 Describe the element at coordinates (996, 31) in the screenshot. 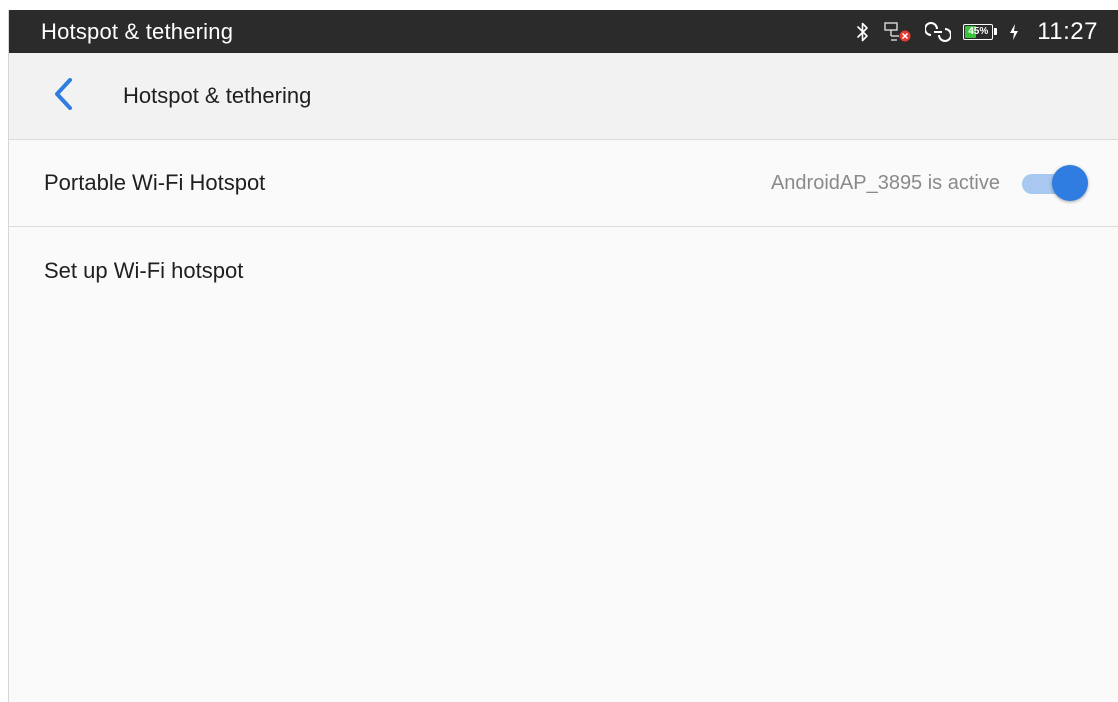

I see `battery-tip` at that location.